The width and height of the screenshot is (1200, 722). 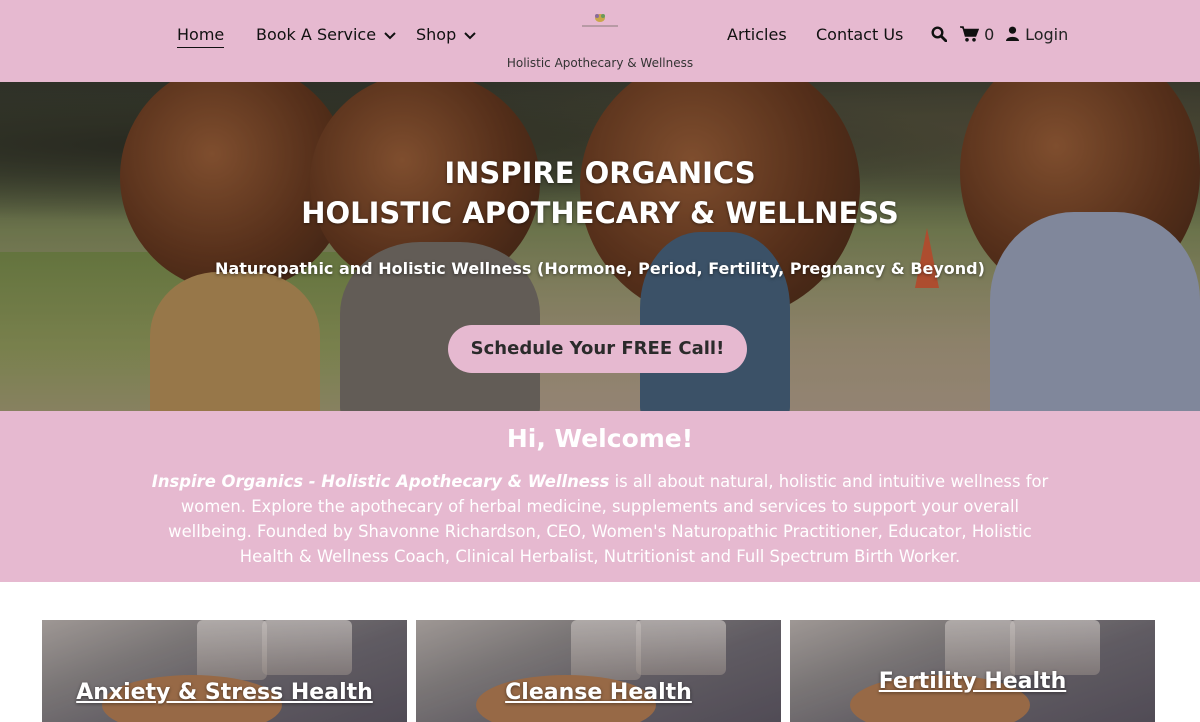 What do you see at coordinates (600, 438) in the screenshot?
I see `welcome-heading: Hi, Welcome!` at bounding box center [600, 438].